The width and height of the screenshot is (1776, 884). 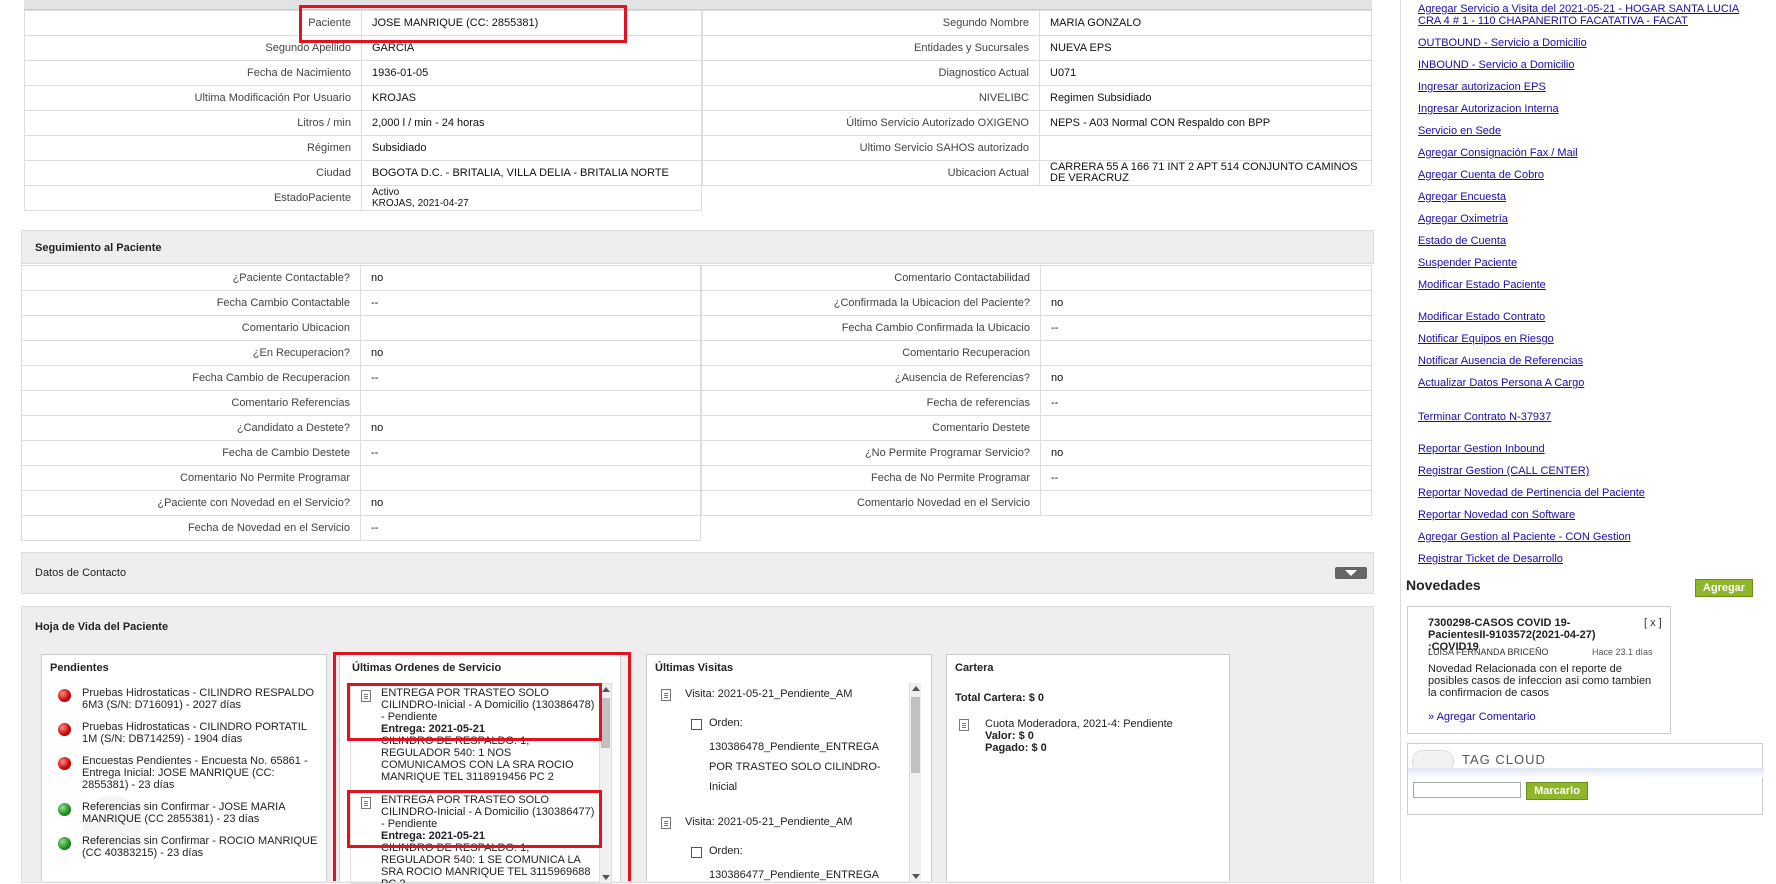 I want to click on field-label: Fecha Cambio de Recuperacion, so click(x=191, y=378).